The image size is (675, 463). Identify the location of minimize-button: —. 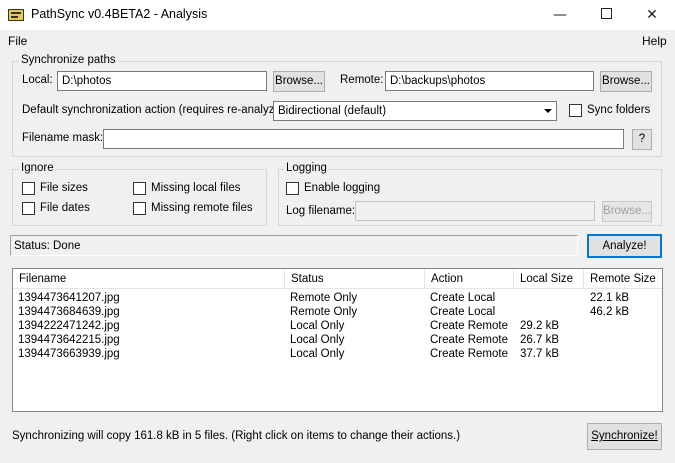
(560, 15).